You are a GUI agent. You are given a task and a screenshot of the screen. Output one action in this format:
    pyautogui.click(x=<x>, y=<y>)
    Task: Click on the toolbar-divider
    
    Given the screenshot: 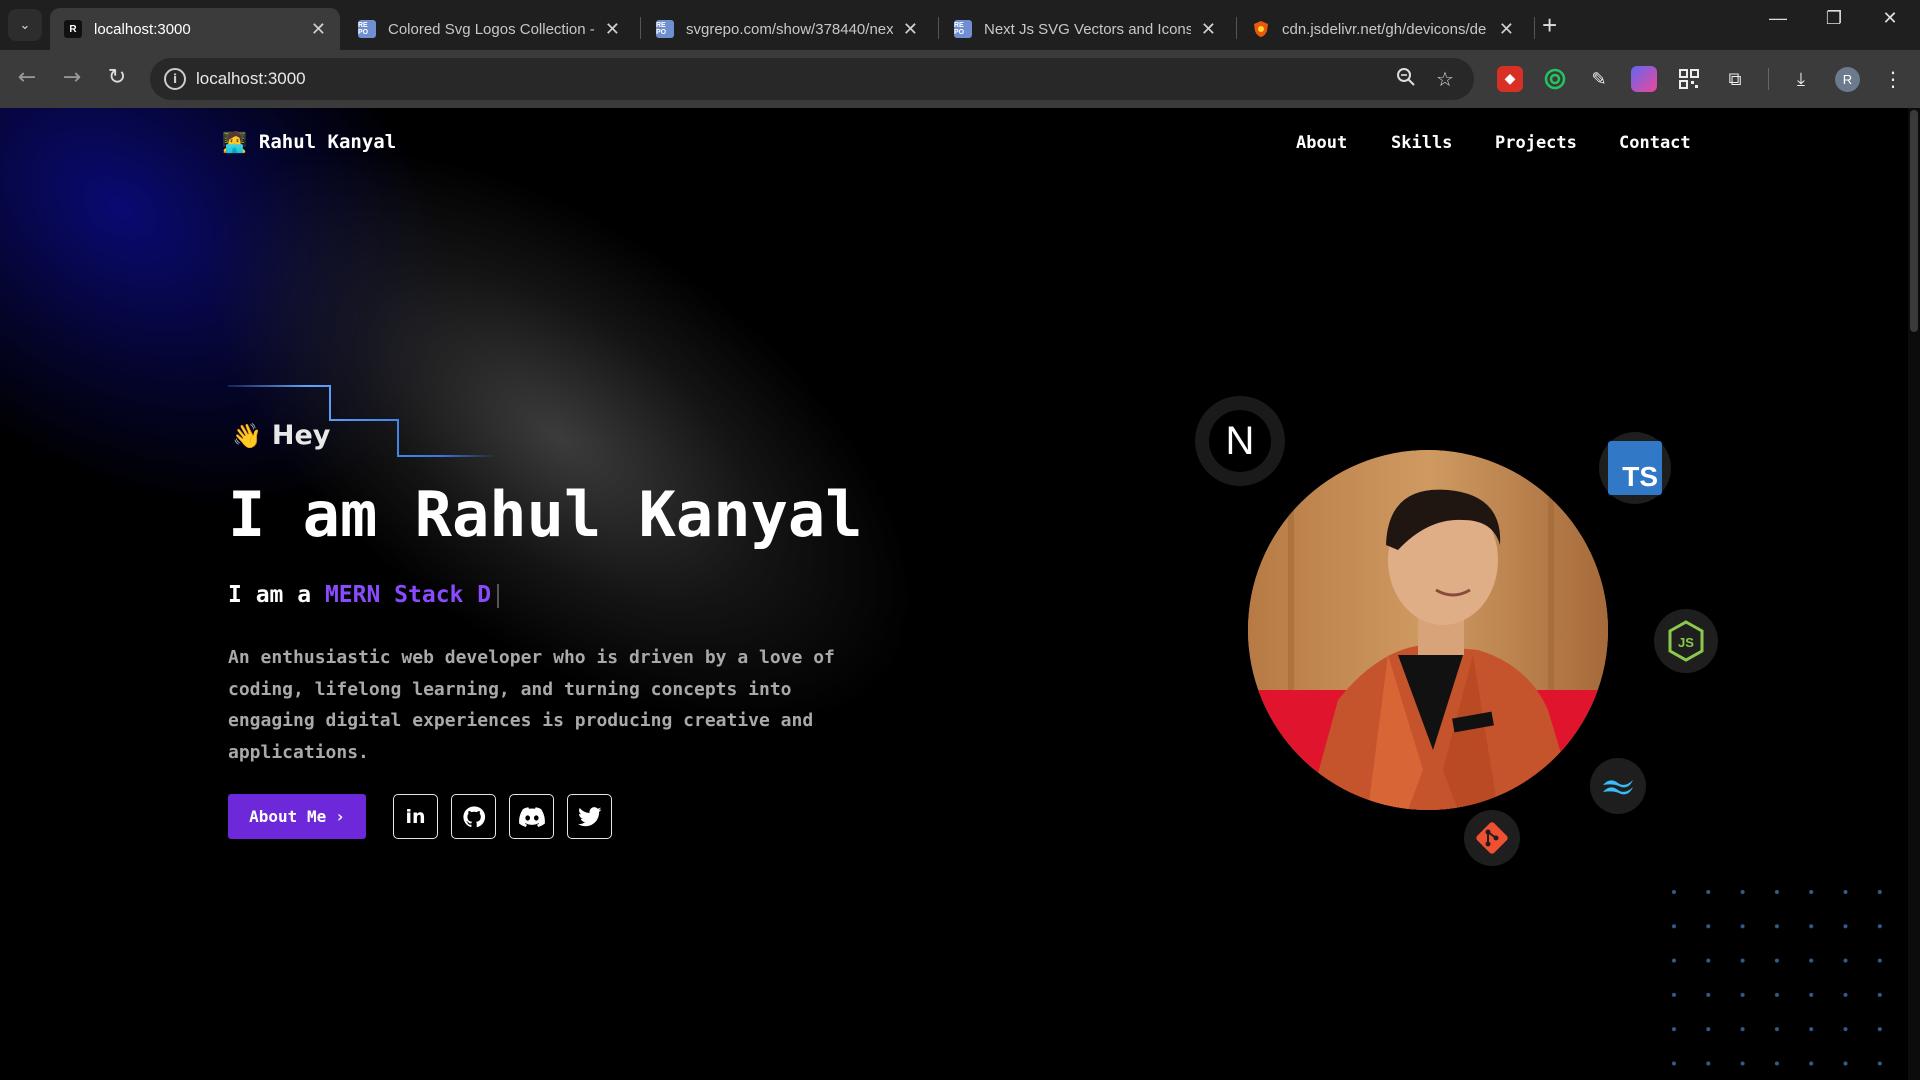 What is the action you would take?
    pyautogui.click(x=1768, y=79)
    